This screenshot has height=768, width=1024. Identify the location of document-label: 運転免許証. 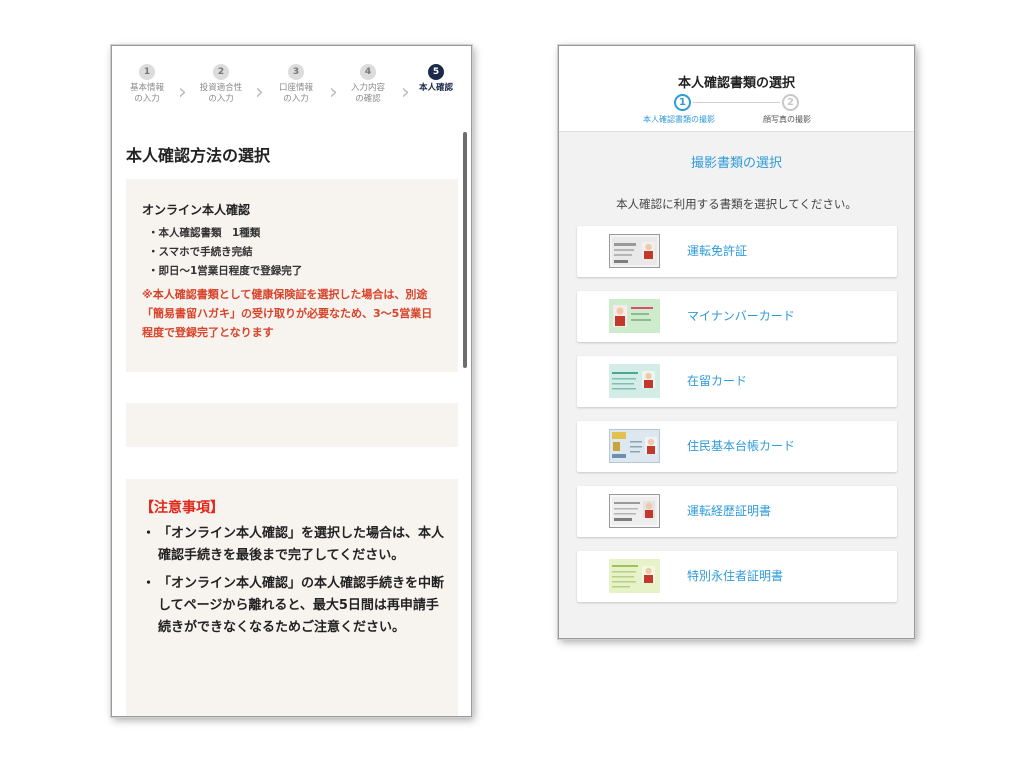
(717, 251).